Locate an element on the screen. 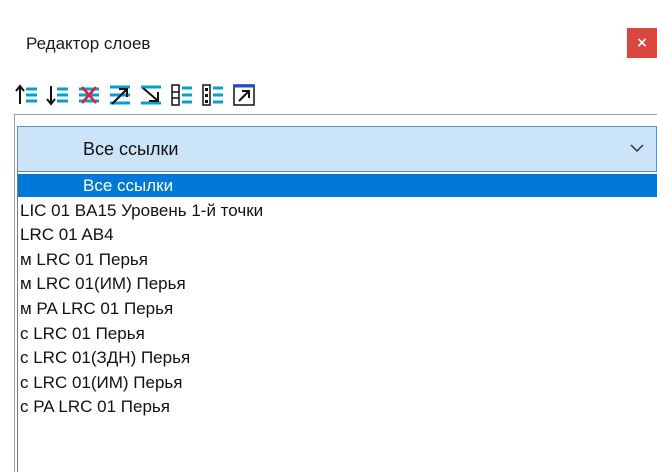 This screenshot has height=472, width=657. delete-layer-icon is located at coordinates (89, 95).